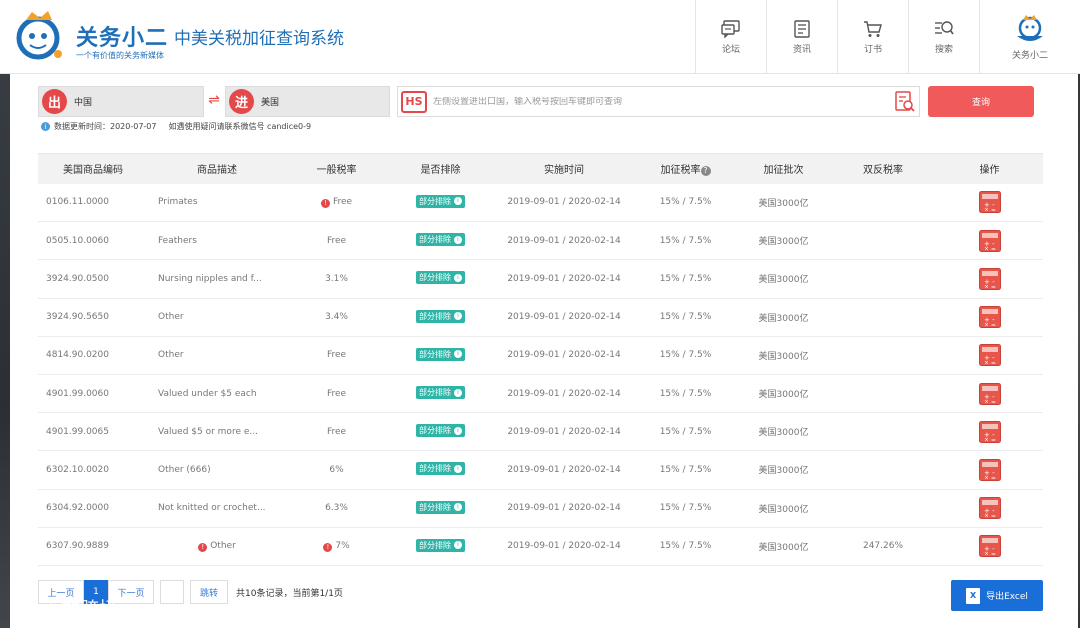 The image size is (1080, 628). Describe the element at coordinates (121, 101) in the screenshot. I see `export-country-select: 出 中国` at that location.